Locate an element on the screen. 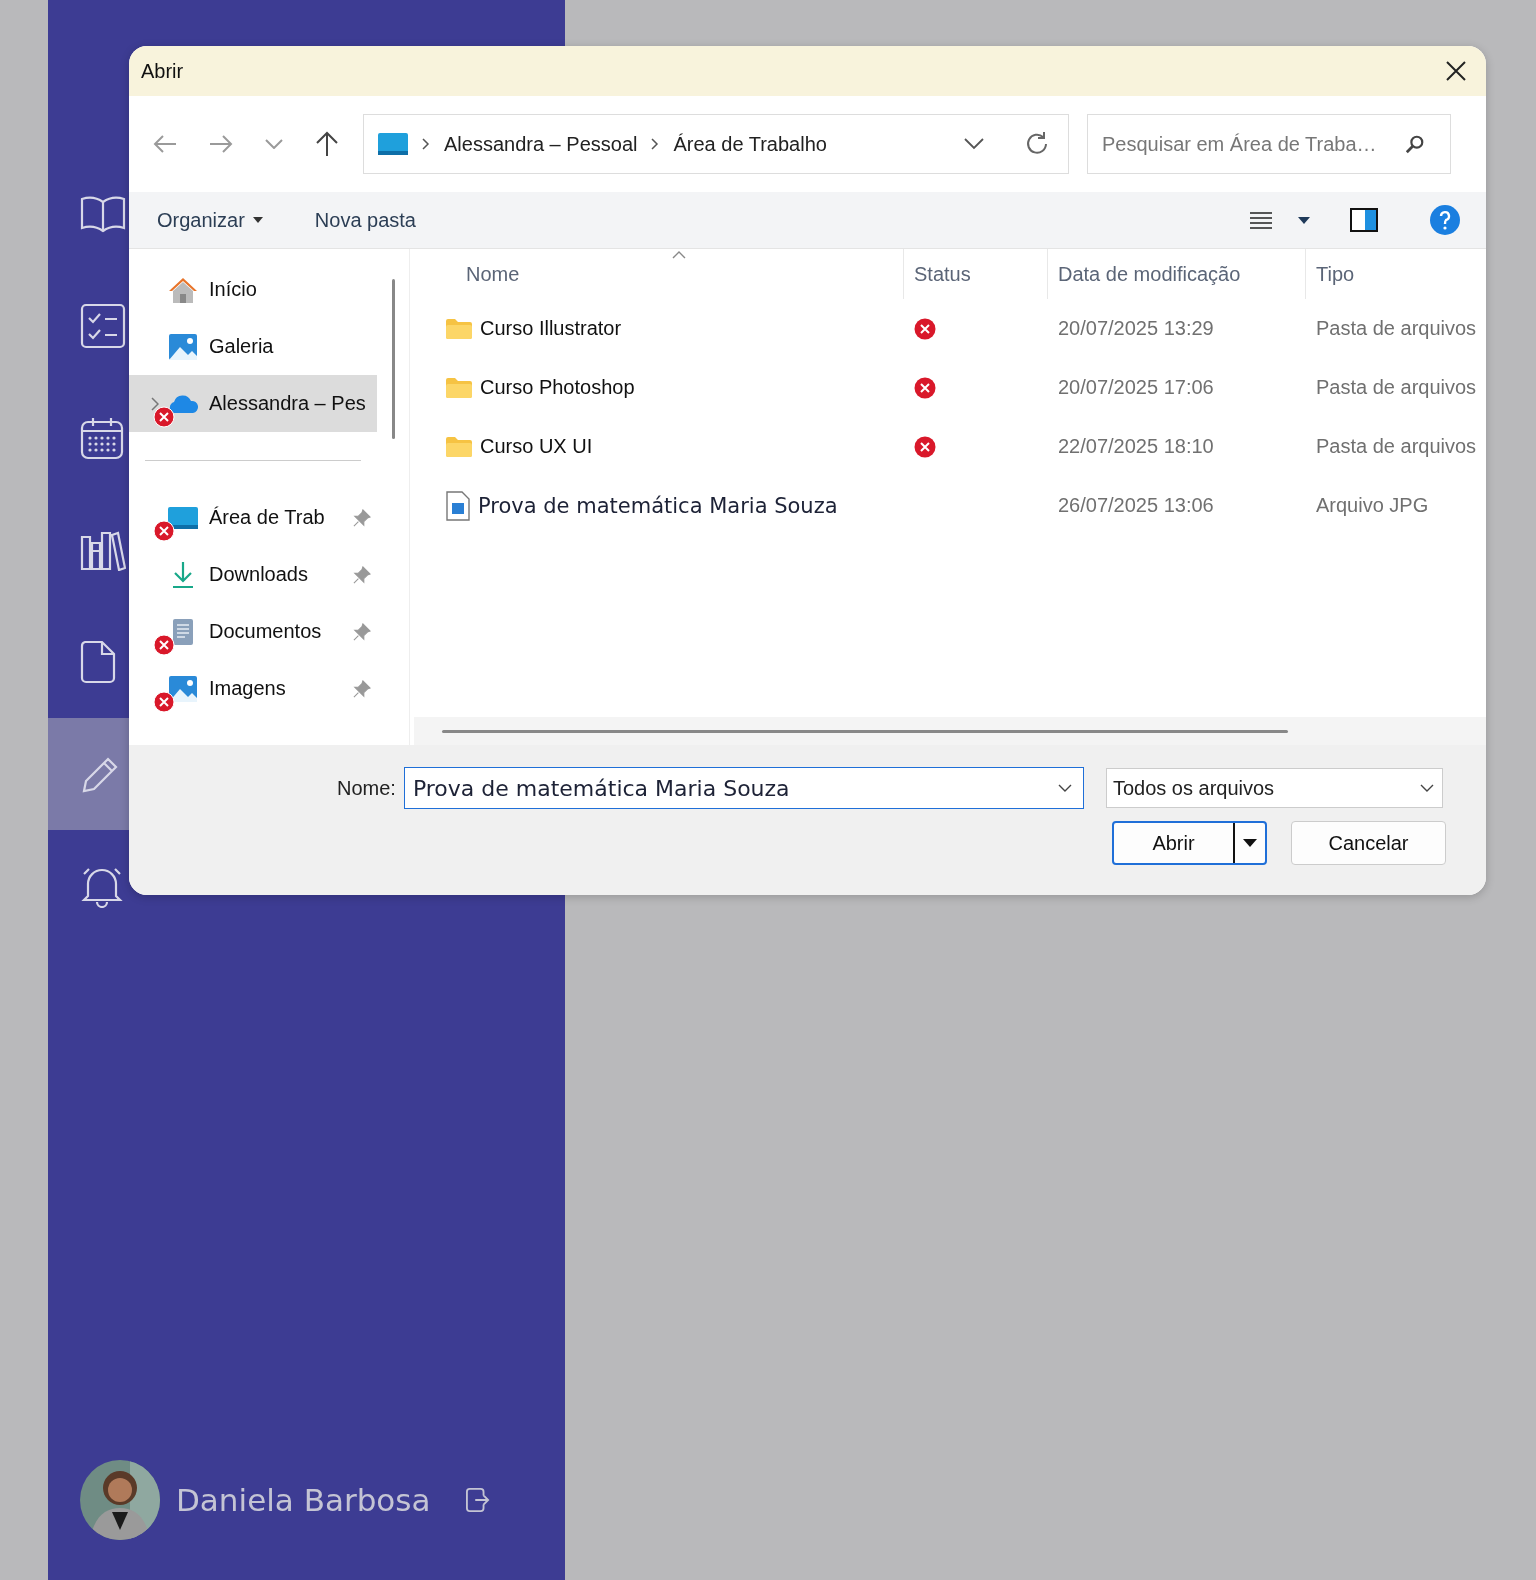  file-name: Curso Illustrator is located at coordinates (551, 328).